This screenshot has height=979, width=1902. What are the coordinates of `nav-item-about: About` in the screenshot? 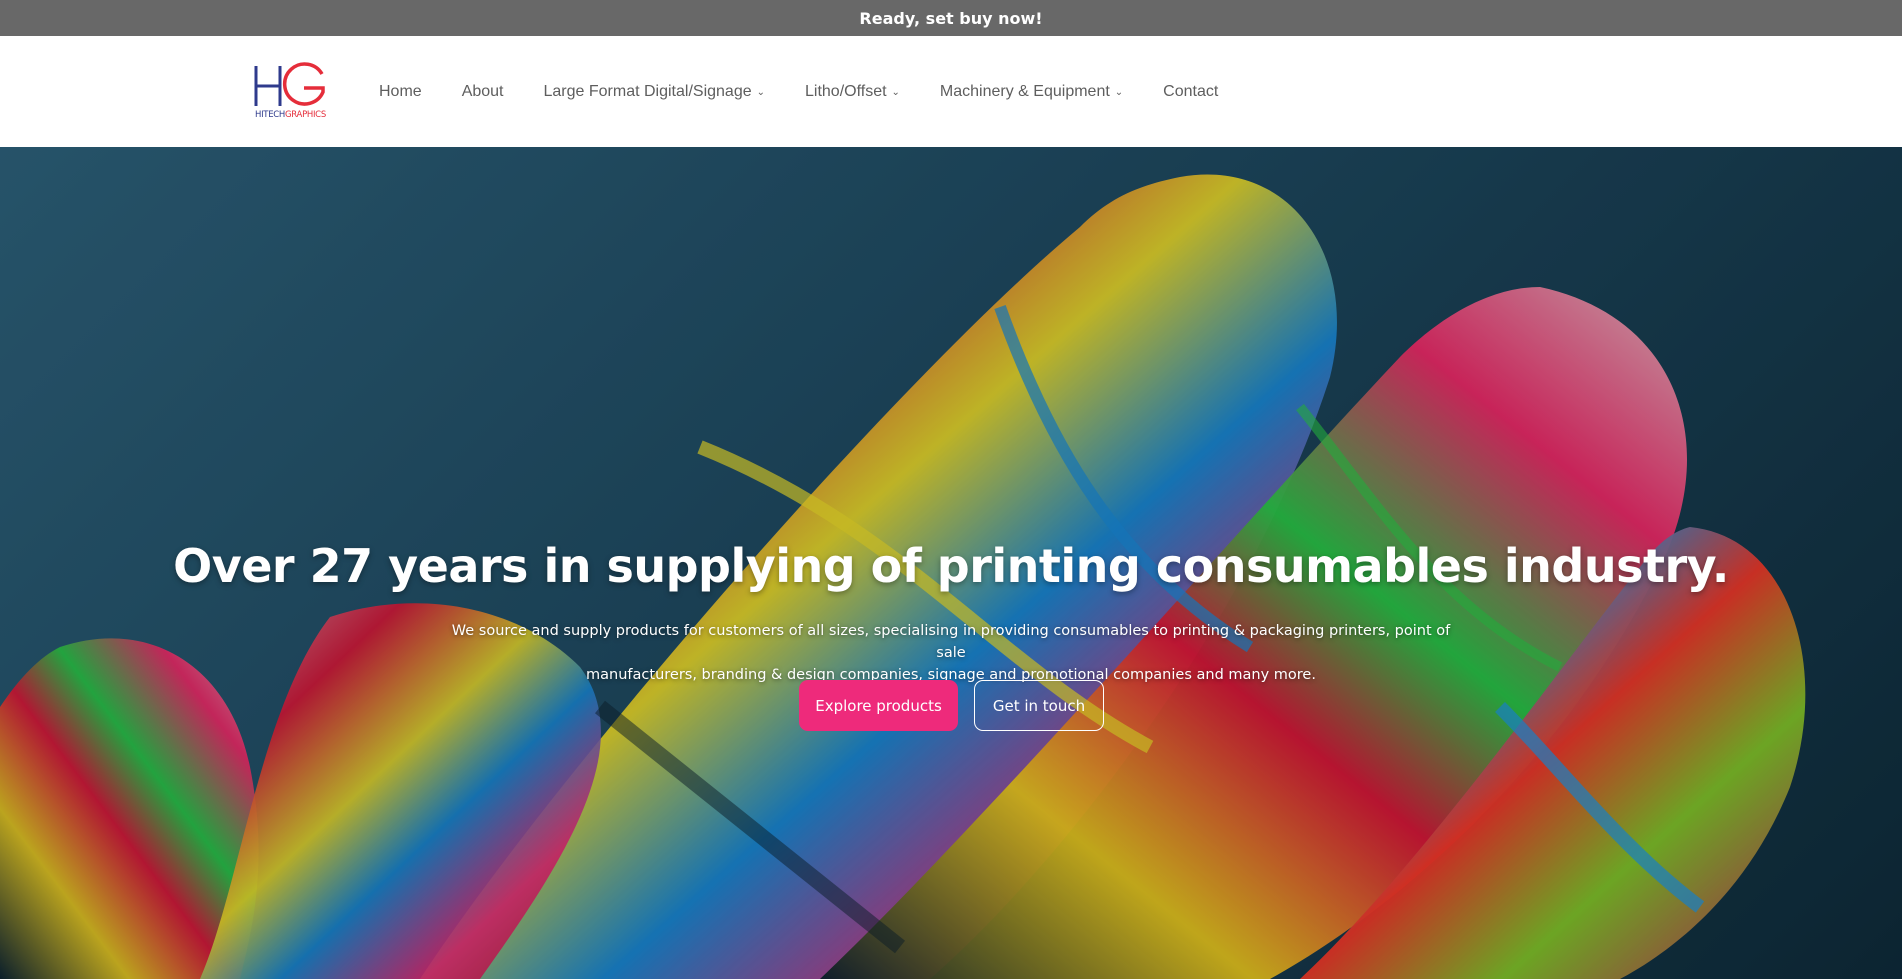 It's located at (483, 92).